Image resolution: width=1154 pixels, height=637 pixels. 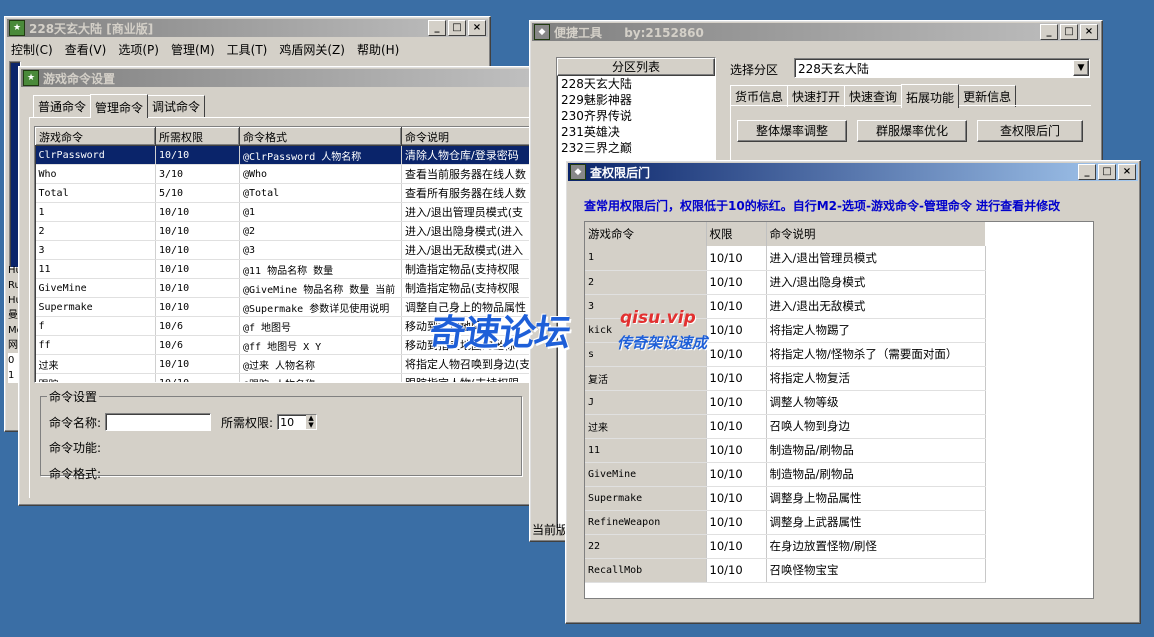 What do you see at coordinates (320, 136) in the screenshot?
I see `col-header-format: 命令格式` at bounding box center [320, 136].